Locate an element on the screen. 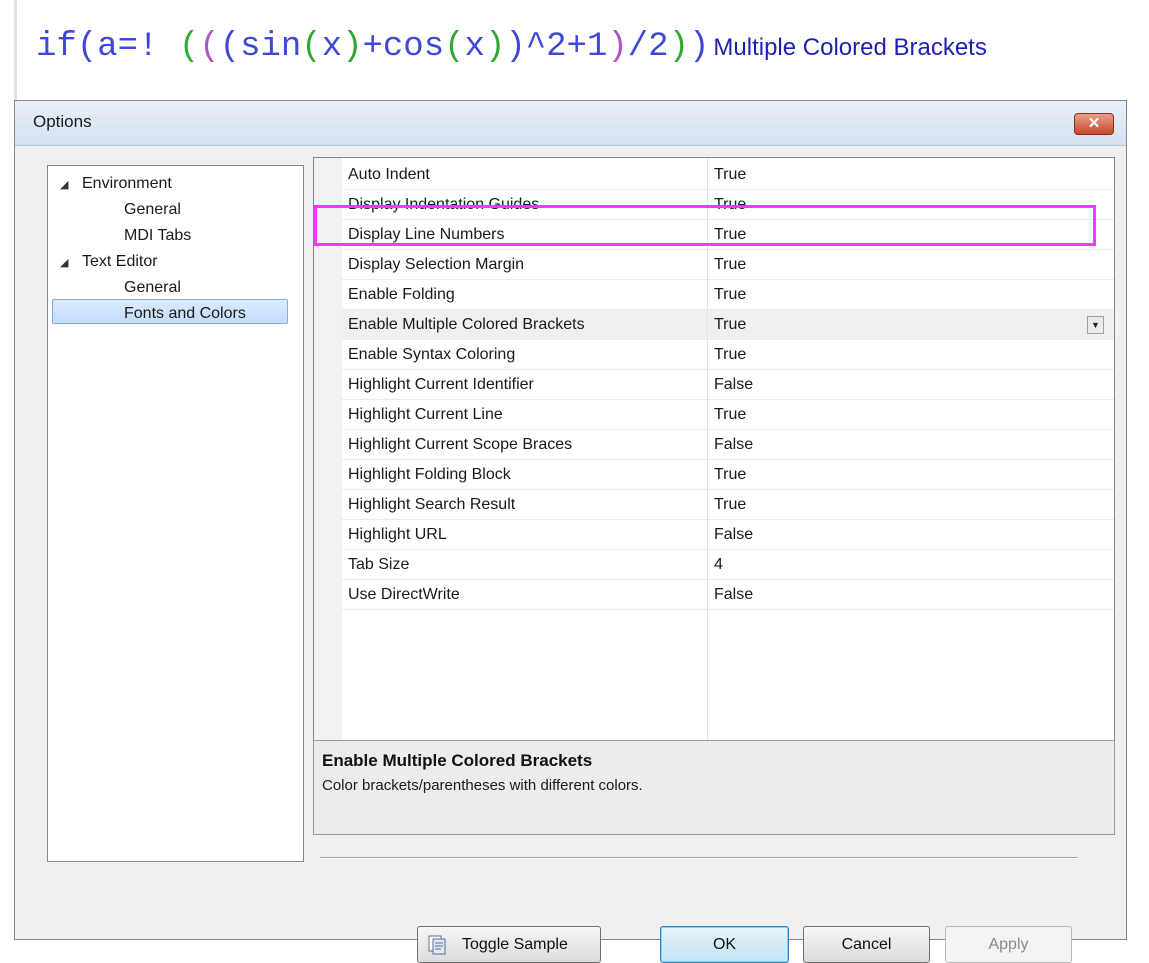 This screenshot has width=1149, height=963. property-name: Highlight Current Identifier is located at coordinates (441, 384).